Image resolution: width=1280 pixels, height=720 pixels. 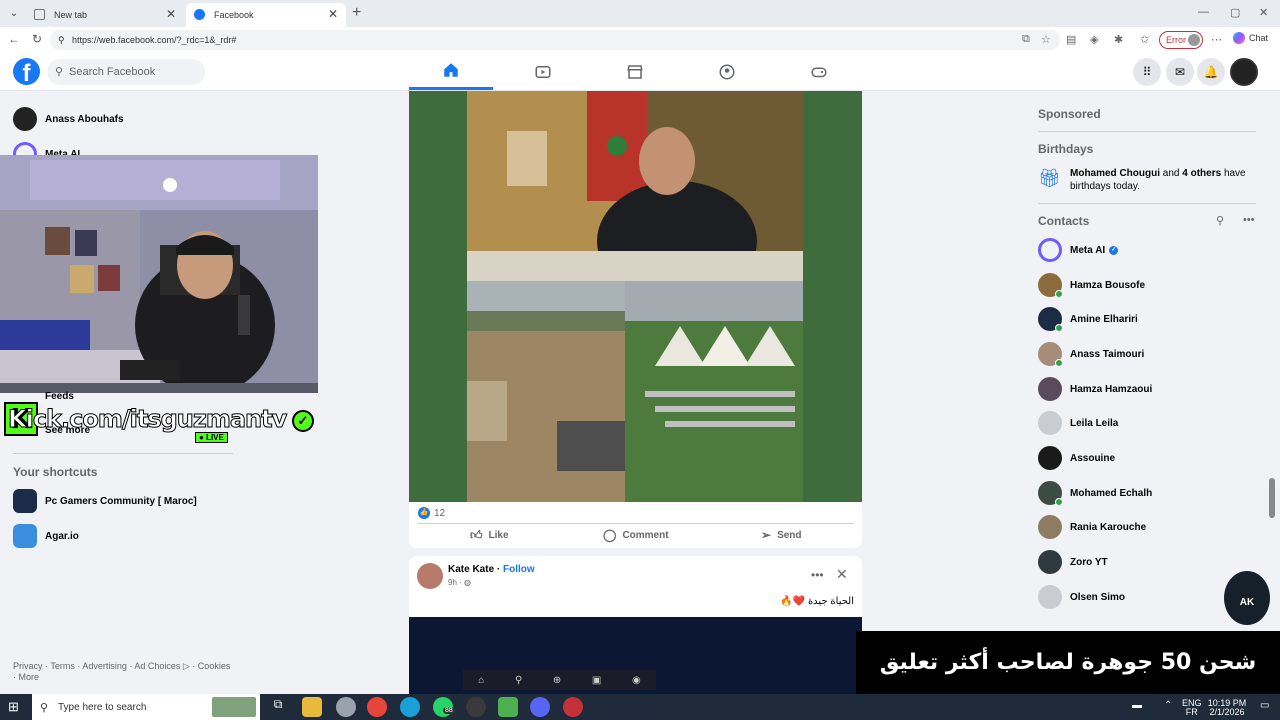 I want to click on windows-start-icon: ⊞, so click(x=16, y=707).